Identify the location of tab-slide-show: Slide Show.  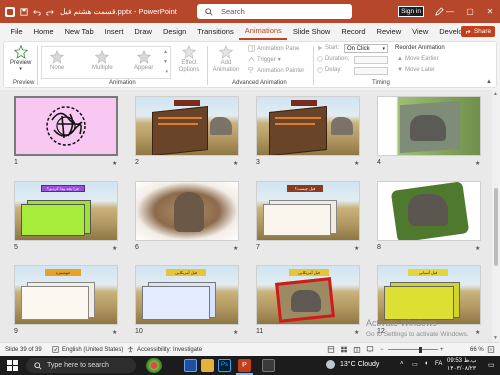
(311, 31).